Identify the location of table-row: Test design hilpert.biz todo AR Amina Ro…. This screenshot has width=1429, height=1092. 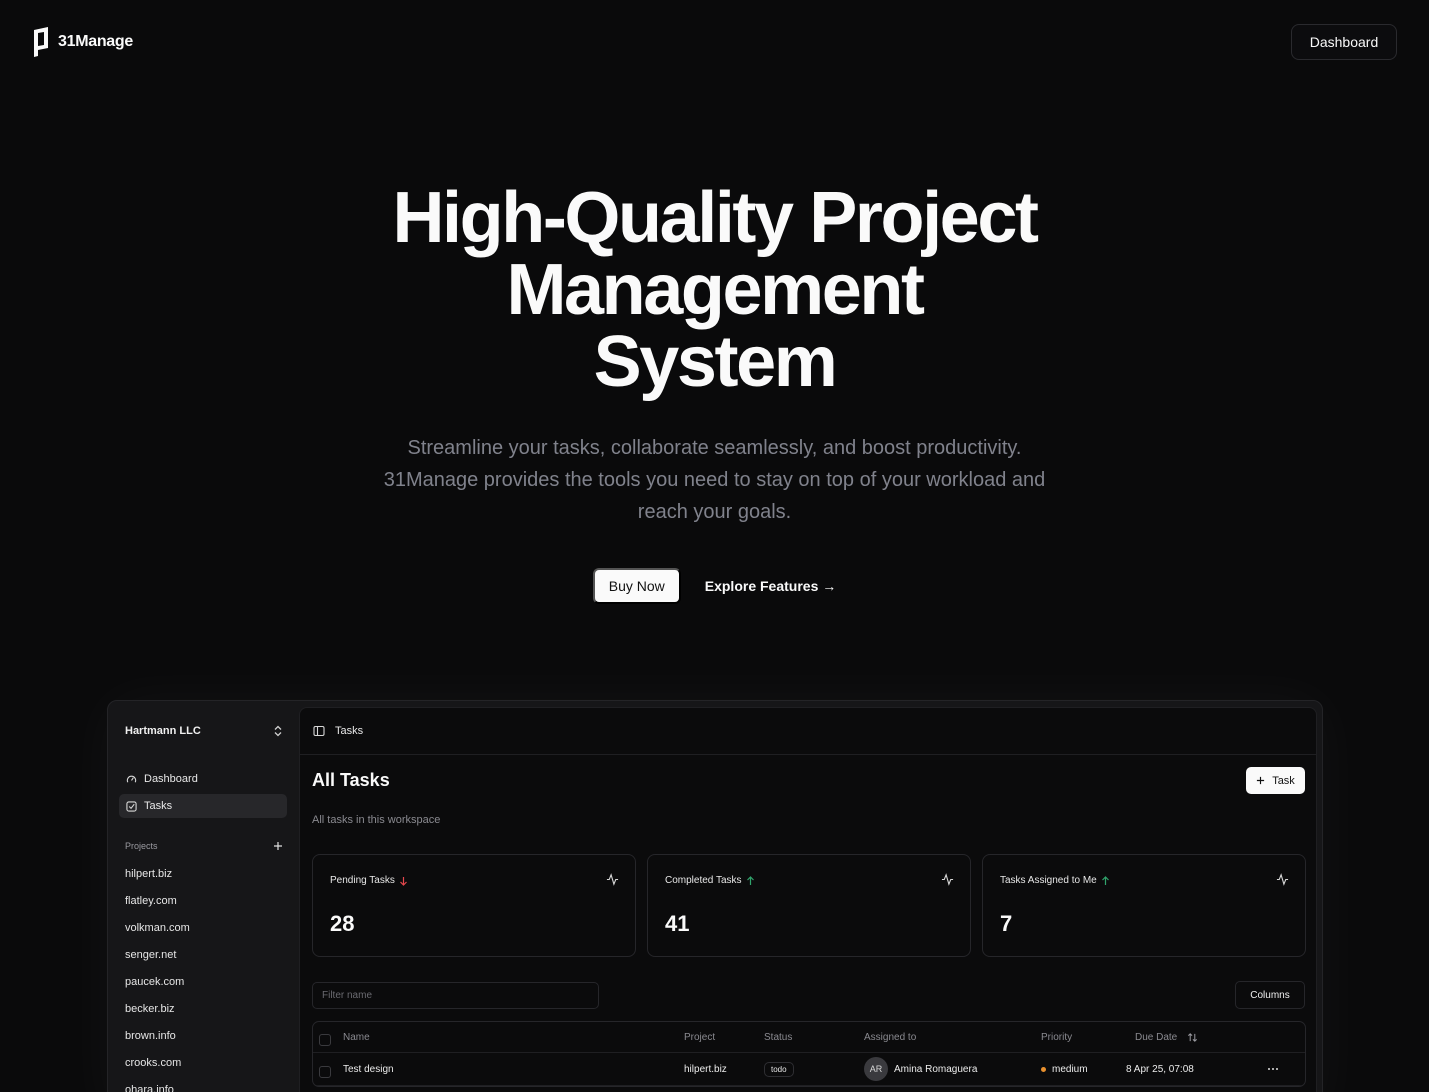
(809, 1069).